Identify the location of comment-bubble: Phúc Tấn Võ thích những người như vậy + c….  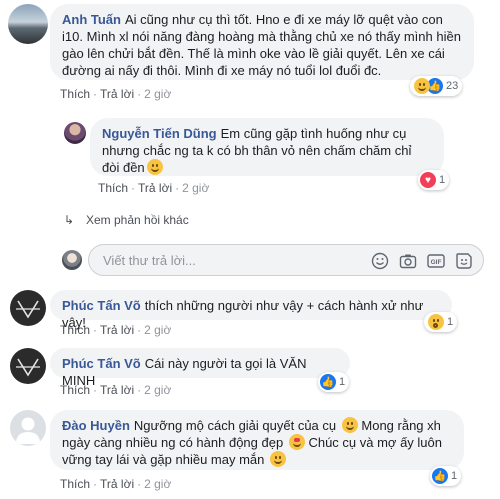
(251, 310).